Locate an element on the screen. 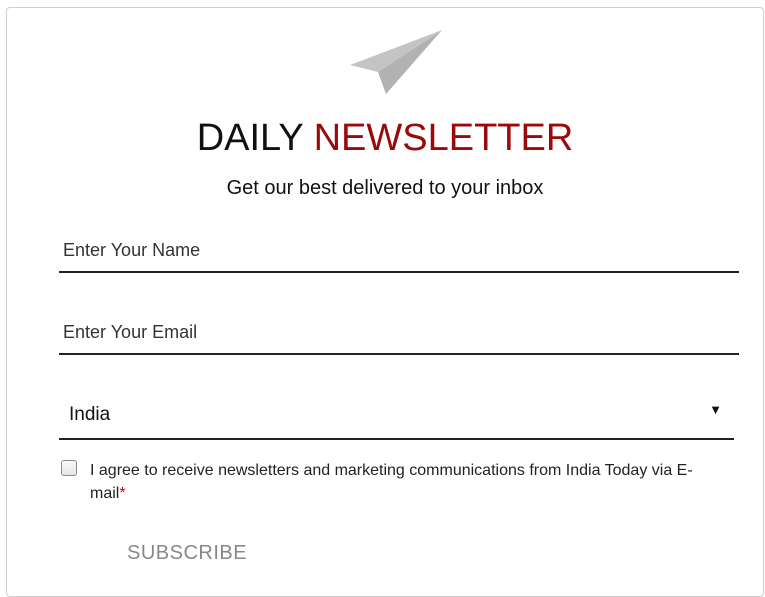 Image resolution: width=765 pixels, height=597 pixels. email-input is located at coordinates (399, 336).